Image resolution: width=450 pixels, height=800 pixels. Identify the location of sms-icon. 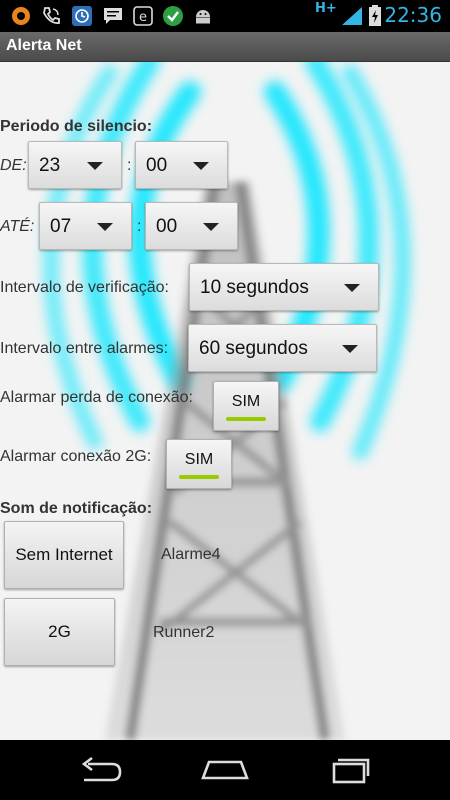
(113, 16).